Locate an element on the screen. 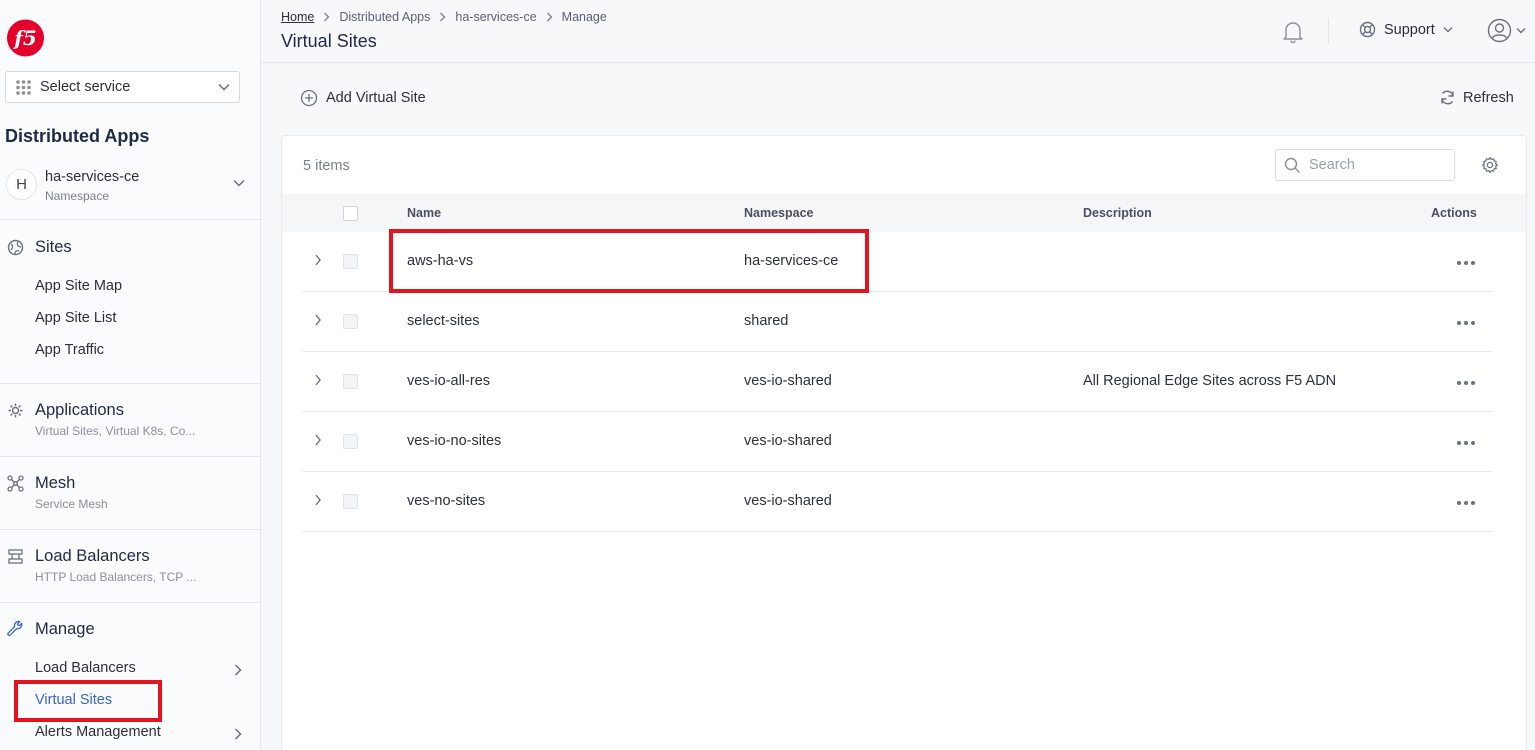 The image size is (1535, 750). select-all-checkbox is located at coordinates (350, 213).